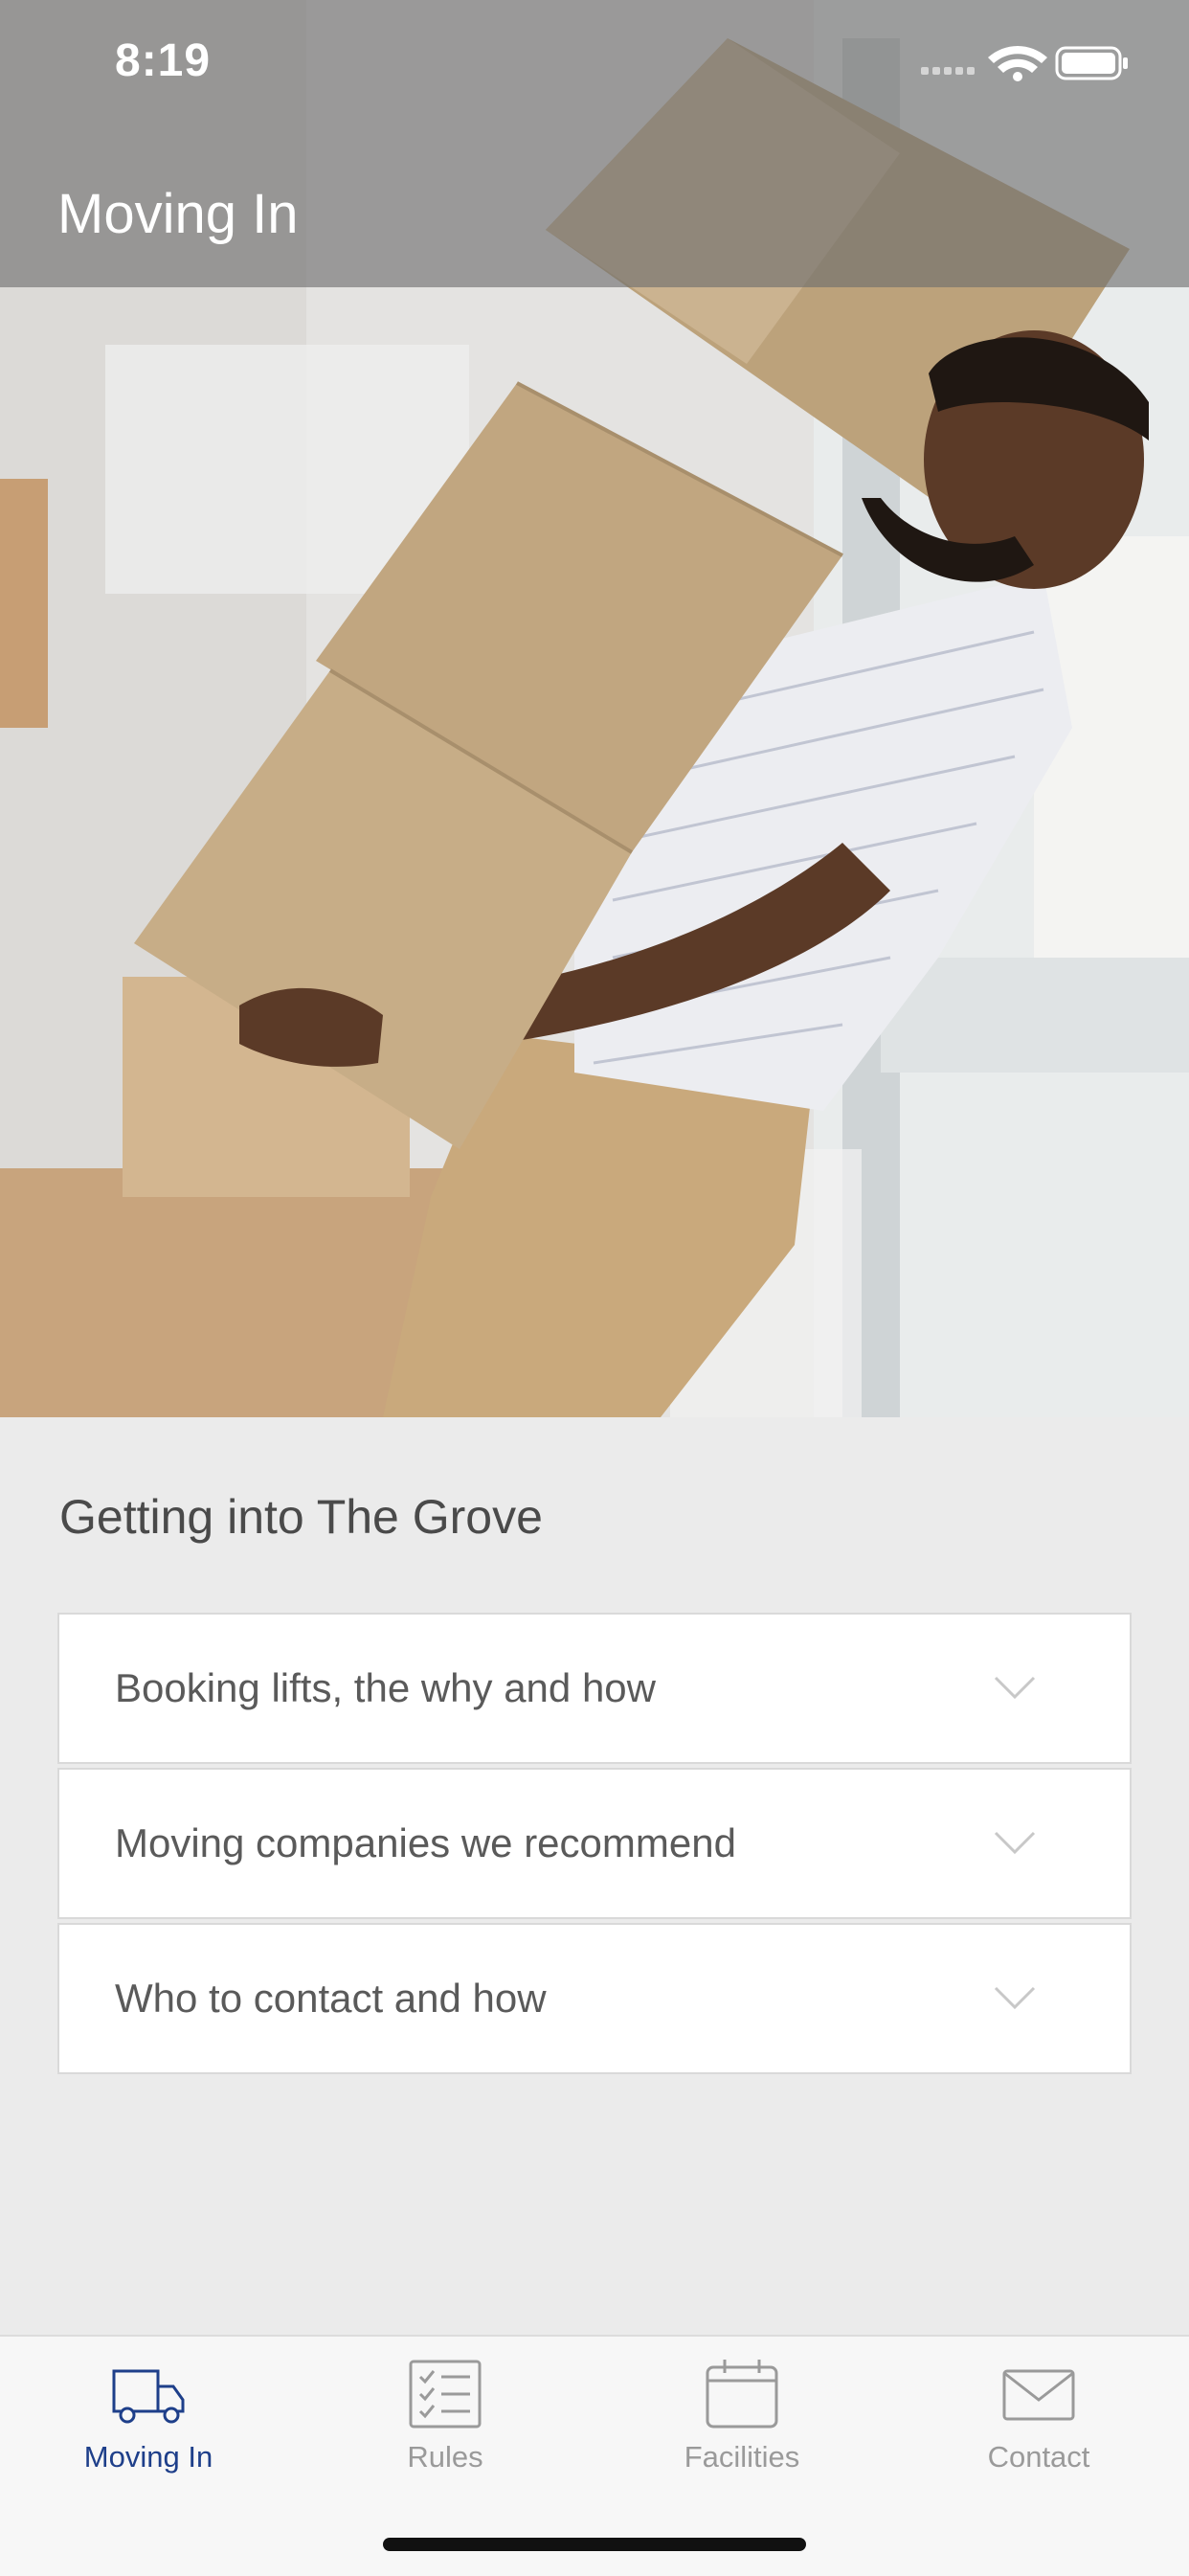 This screenshot has height=2576, width=1189. I want to click on calendar-icon, so click(742, 2394).